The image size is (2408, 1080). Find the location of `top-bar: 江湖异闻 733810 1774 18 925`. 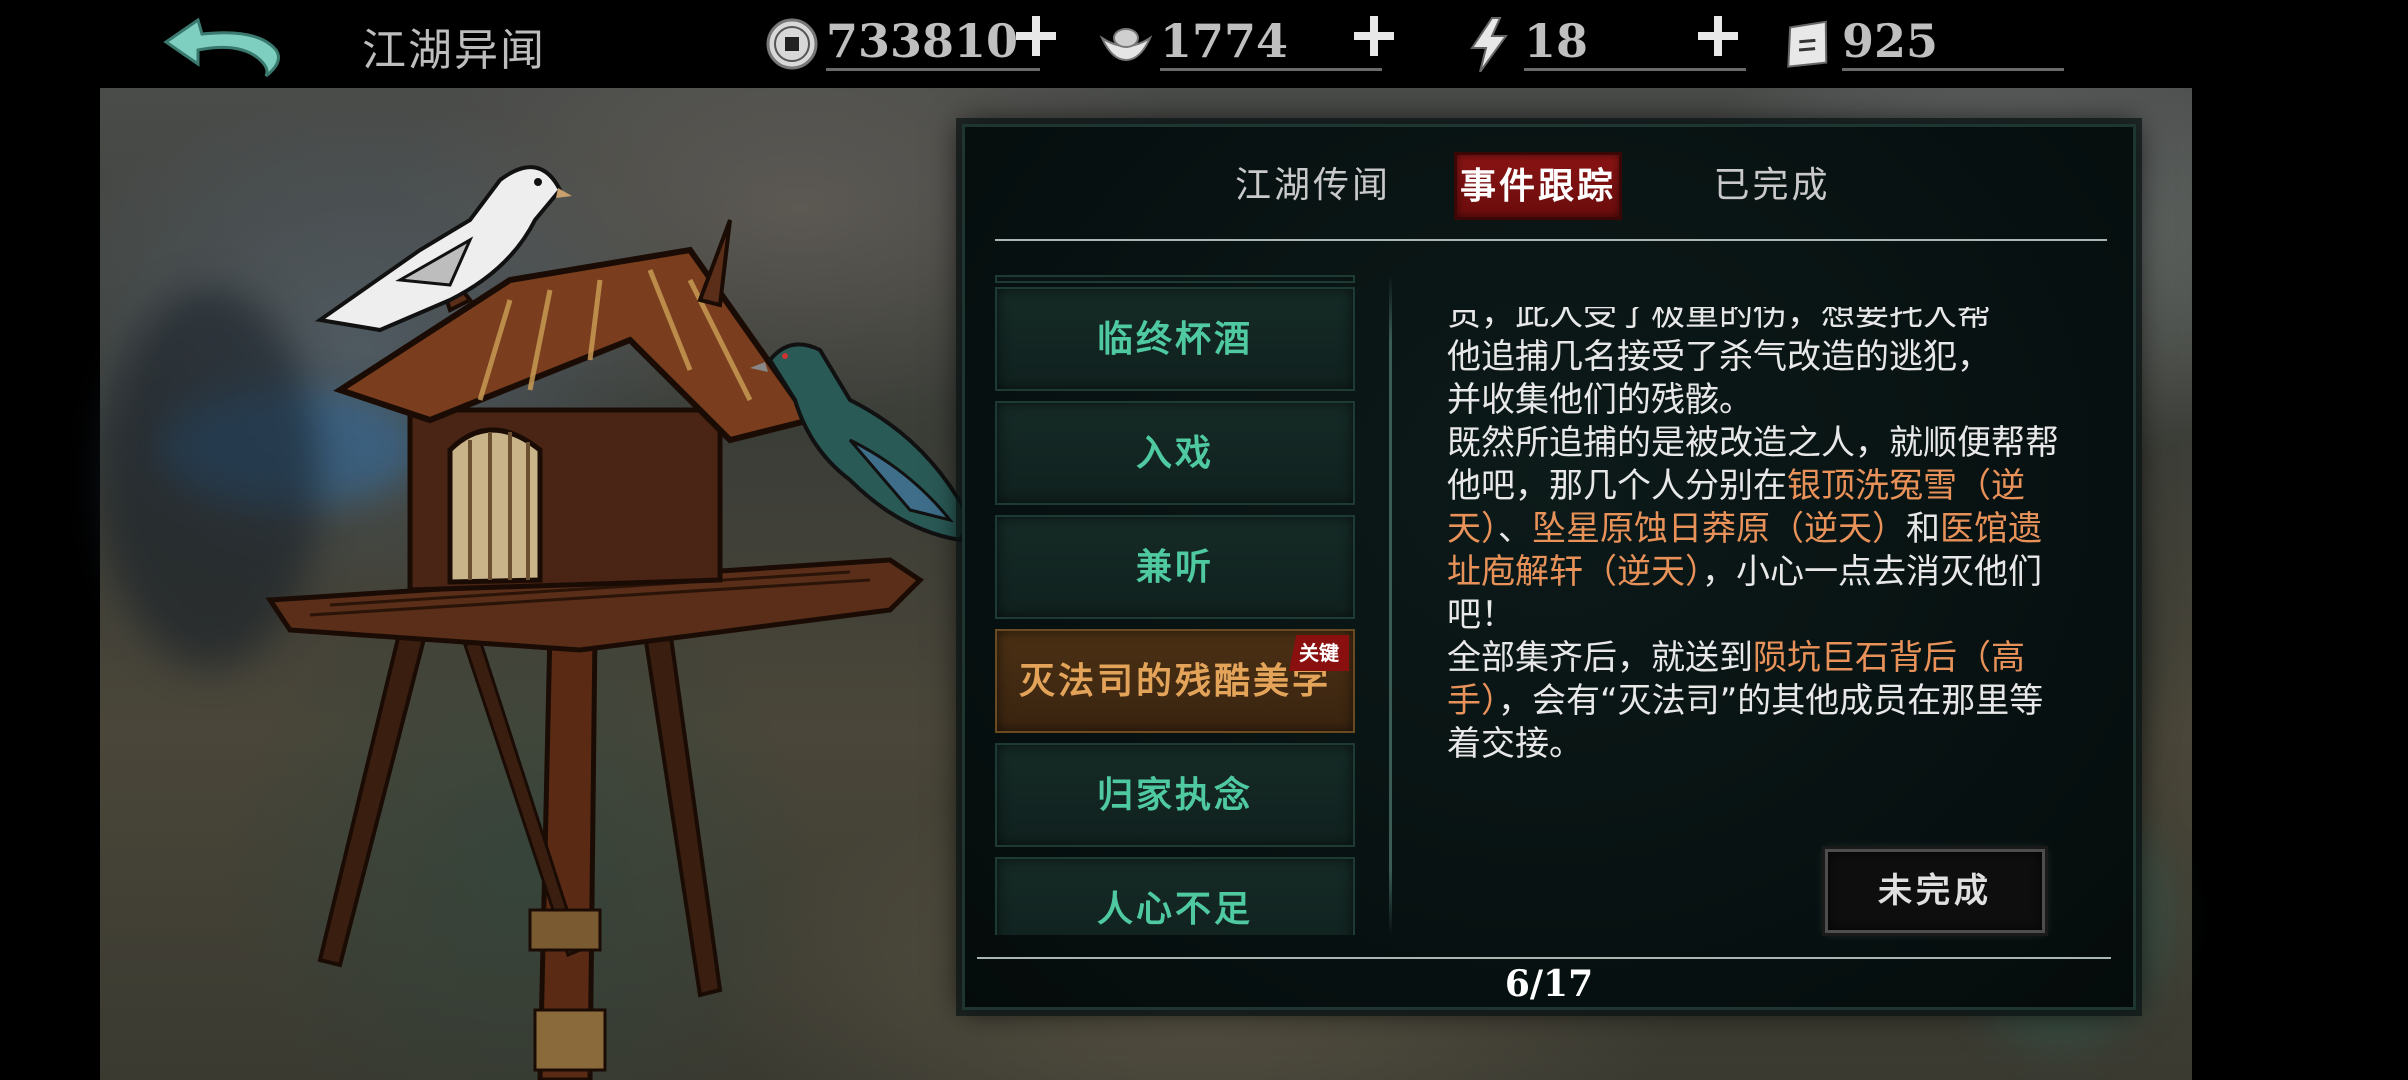

top-bar: 江湖异闻 733810 1774 18 925 is located at coordinates (1204, 44).